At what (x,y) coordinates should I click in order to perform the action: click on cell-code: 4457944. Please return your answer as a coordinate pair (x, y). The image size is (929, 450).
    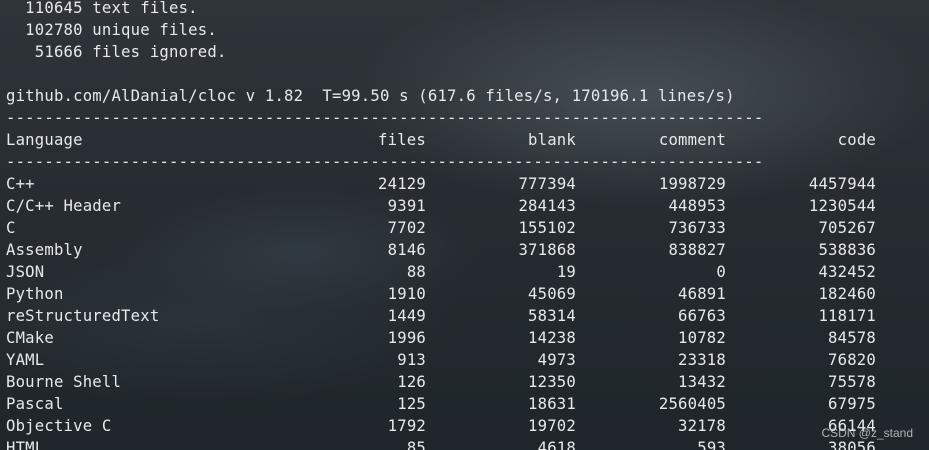
    Looking at the image, I should click on (842, 184).